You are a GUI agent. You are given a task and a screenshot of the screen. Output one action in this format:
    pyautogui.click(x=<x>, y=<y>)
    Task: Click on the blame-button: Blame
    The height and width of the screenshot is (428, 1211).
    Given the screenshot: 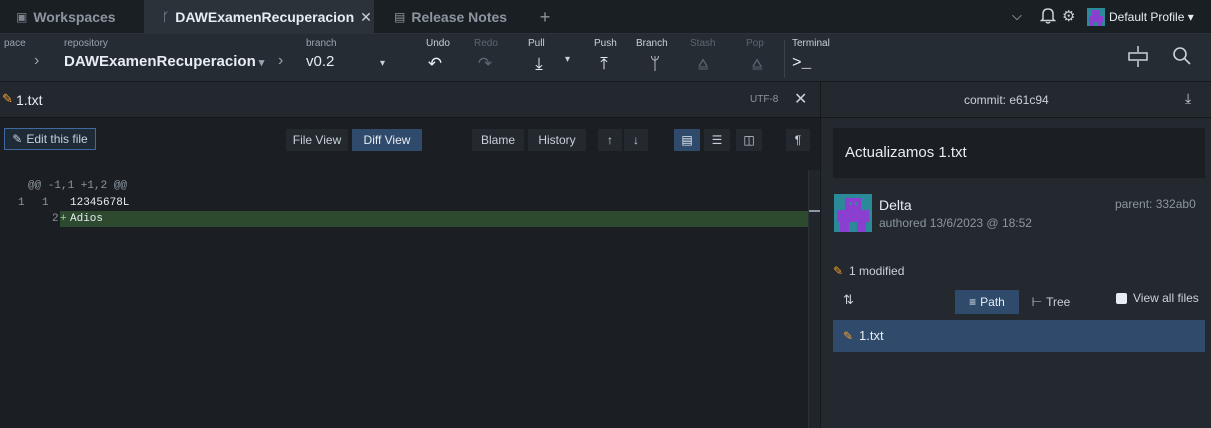 What is the action you would take?
    pyautogui.click(x=498, y=140)
    